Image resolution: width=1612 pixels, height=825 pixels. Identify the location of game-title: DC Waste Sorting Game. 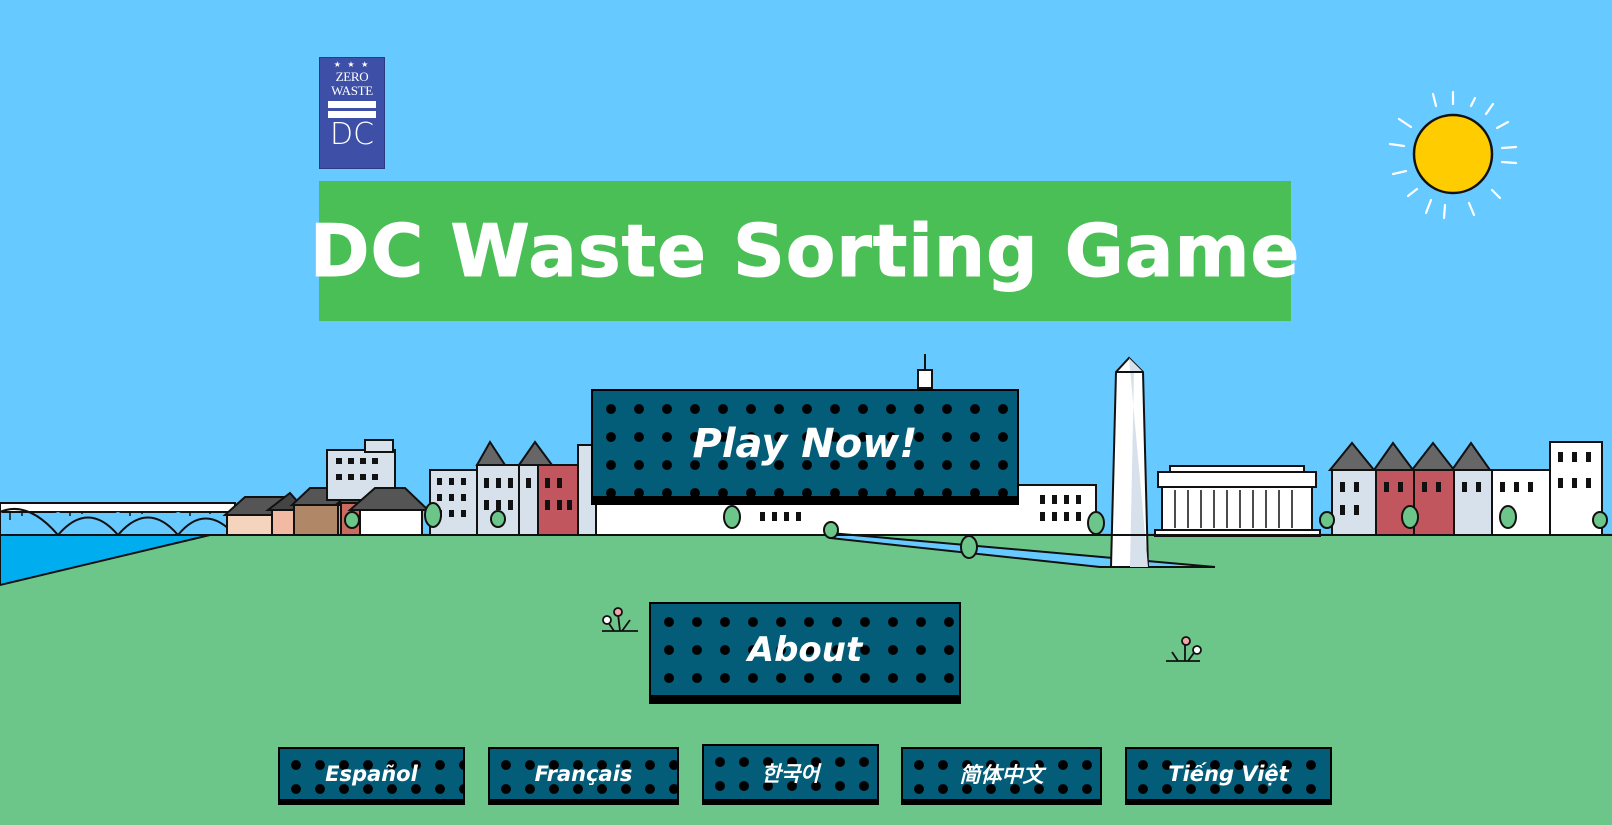
(805, 251).